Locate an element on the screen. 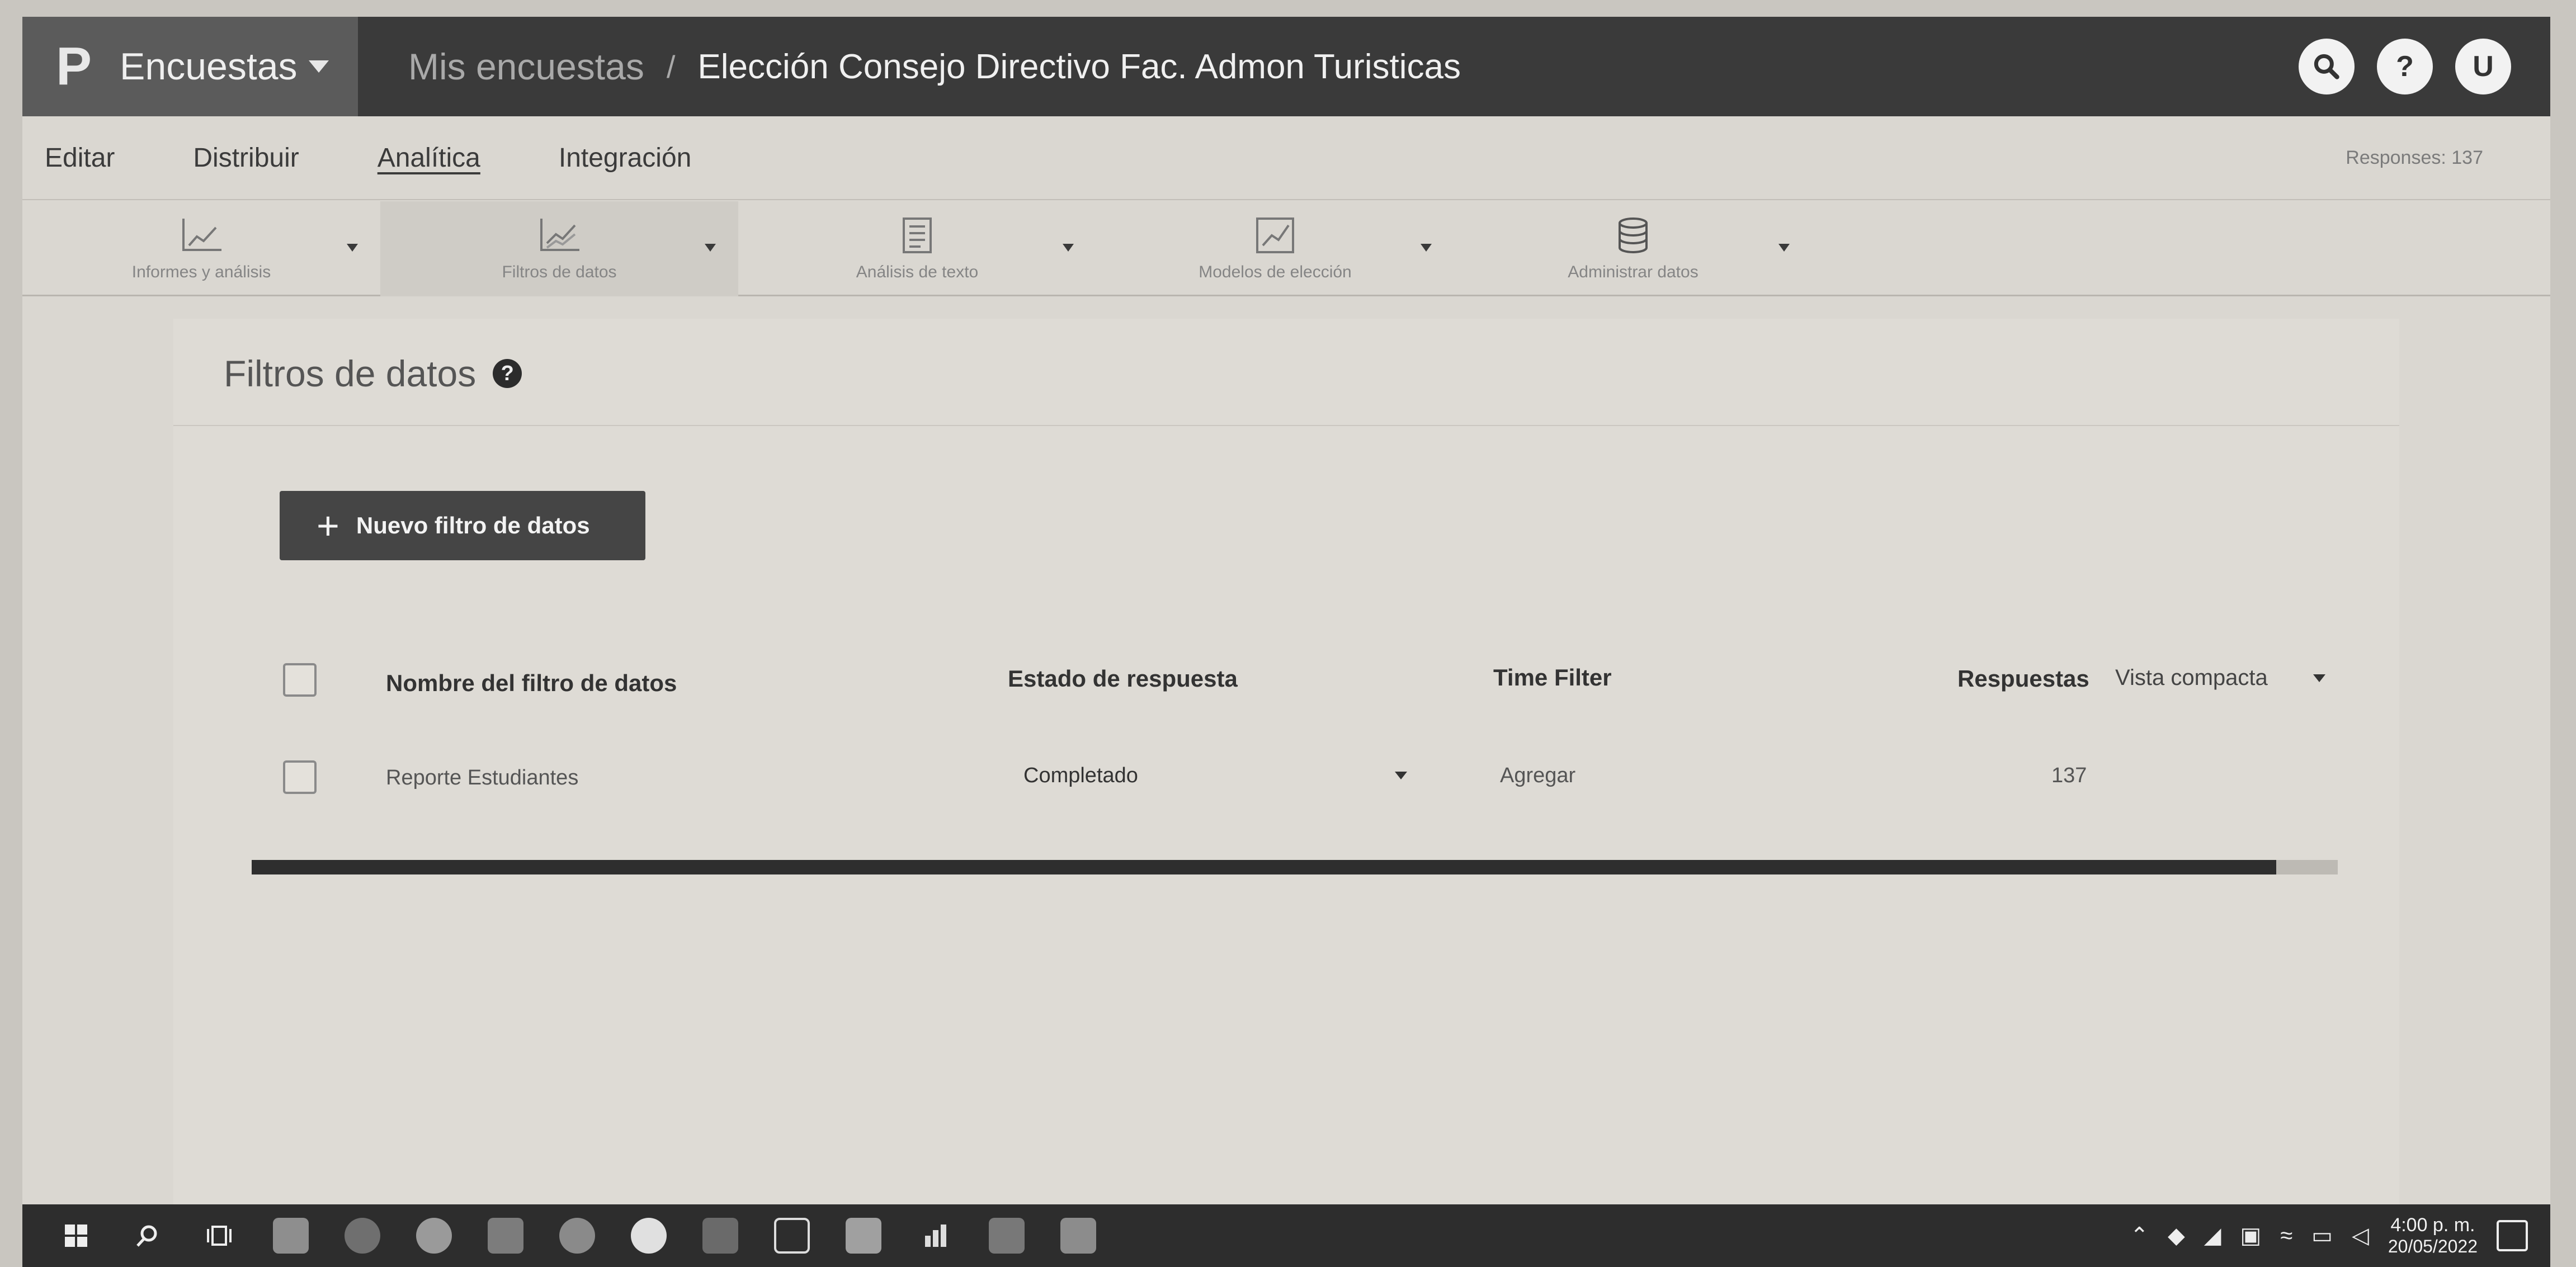 Image resolution: width=2576 pixels, height=1267 pixels. tool-label: Administrar datos is located at coordinates (1633, 272).